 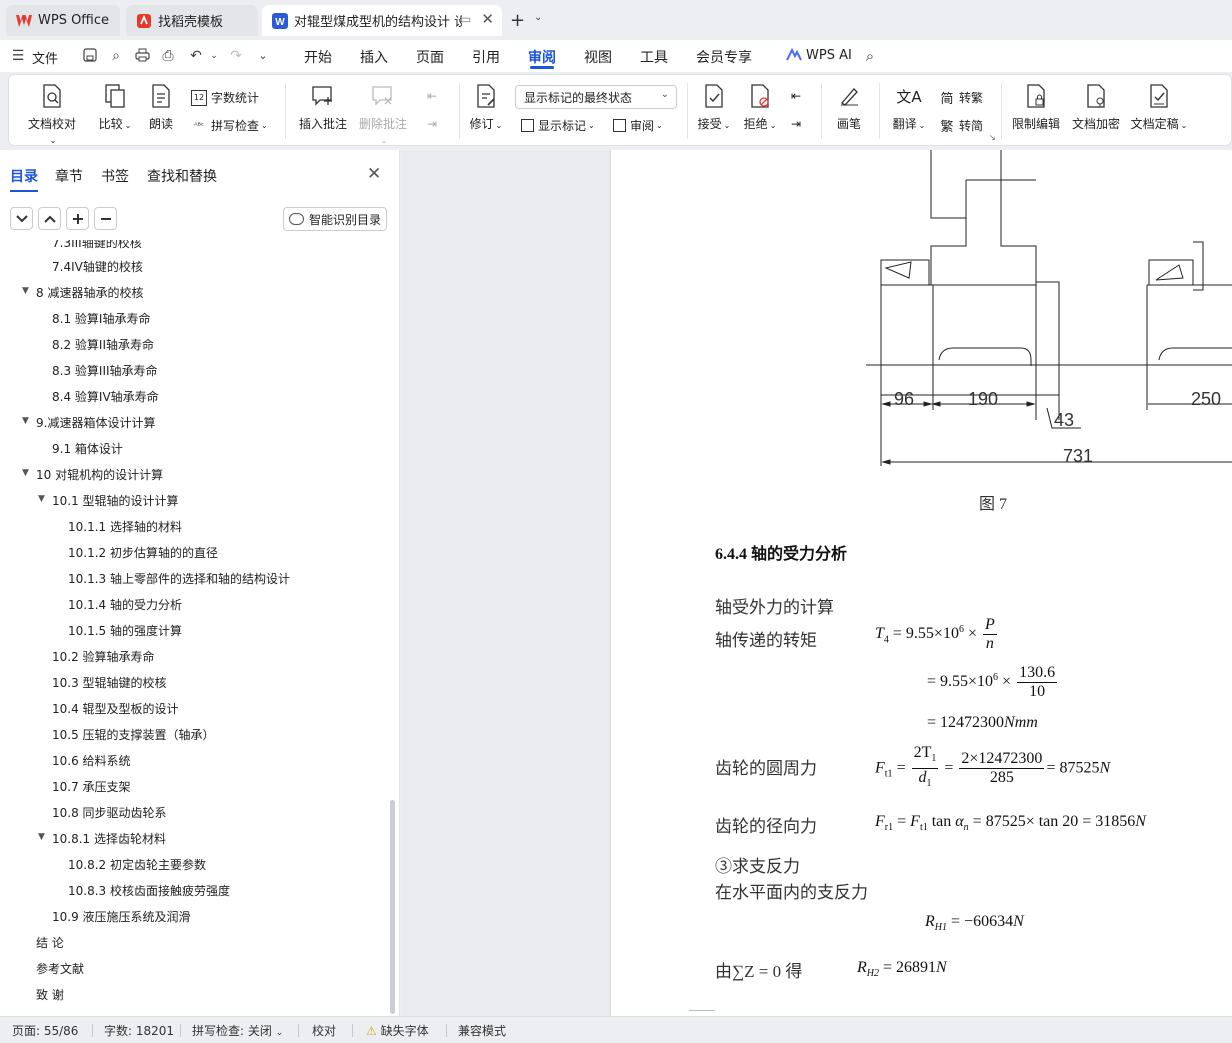 I want to click on to-traditional-button: 简 转繁, so click(x=961, y=98).